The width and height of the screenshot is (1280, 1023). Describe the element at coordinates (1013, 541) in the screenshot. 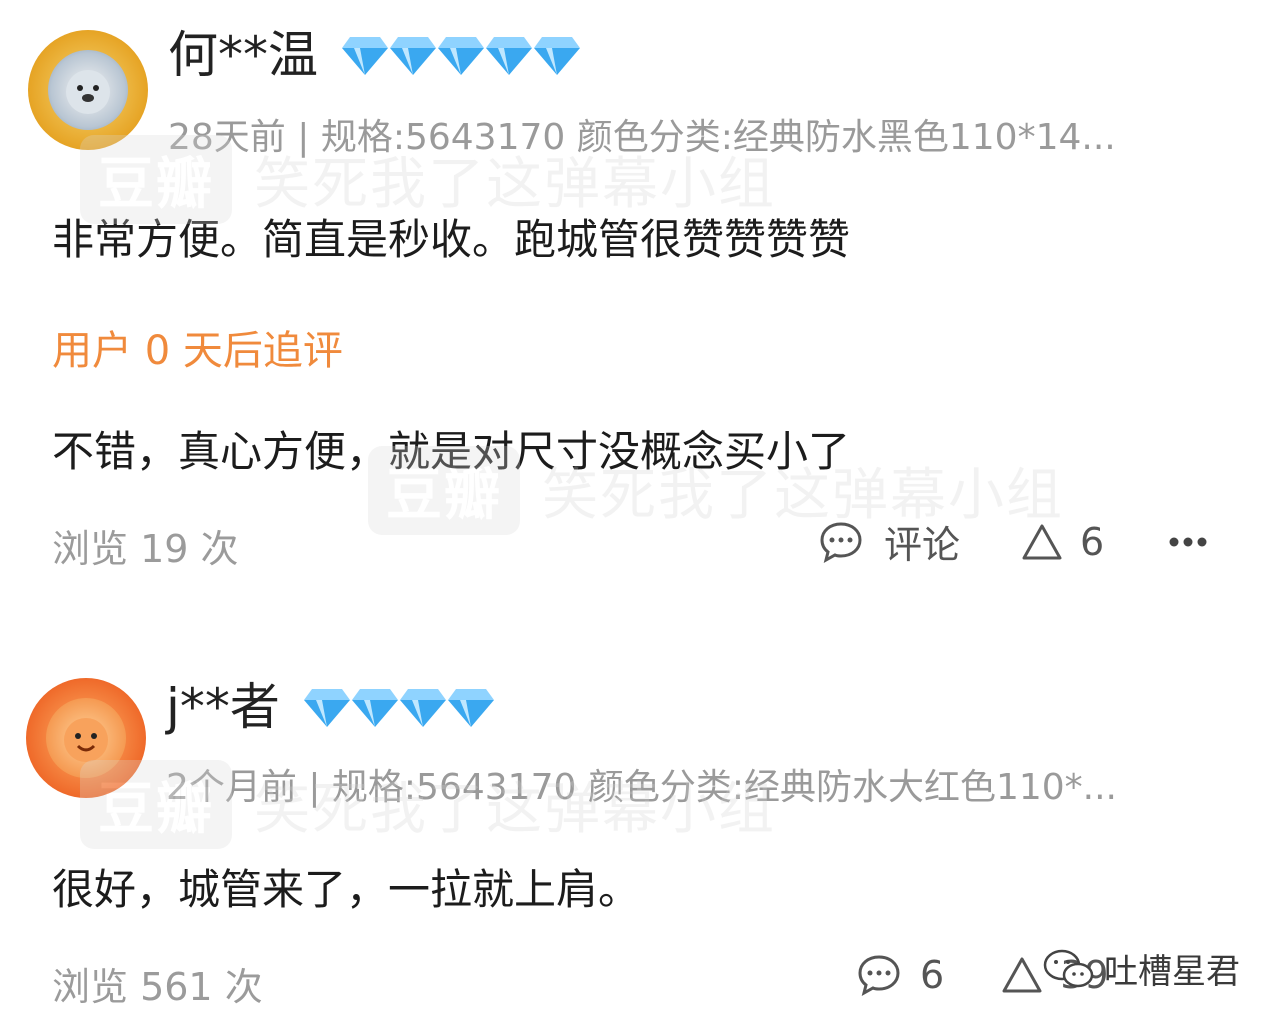

I see `review-actions: 评论 6` at that location.